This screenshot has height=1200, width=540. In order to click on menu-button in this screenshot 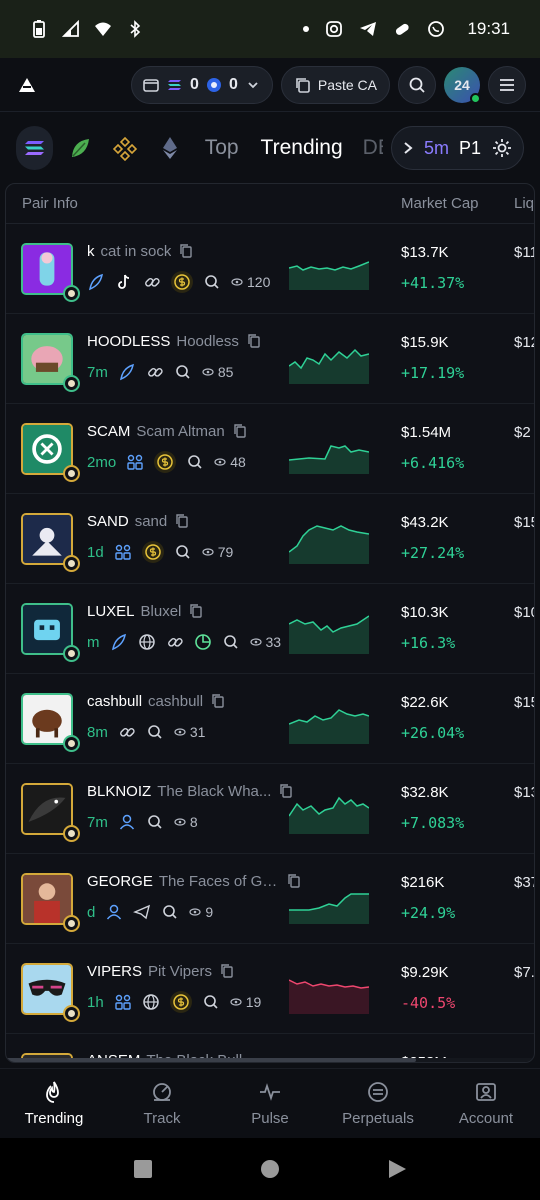, I will do `click(507, 84)`.